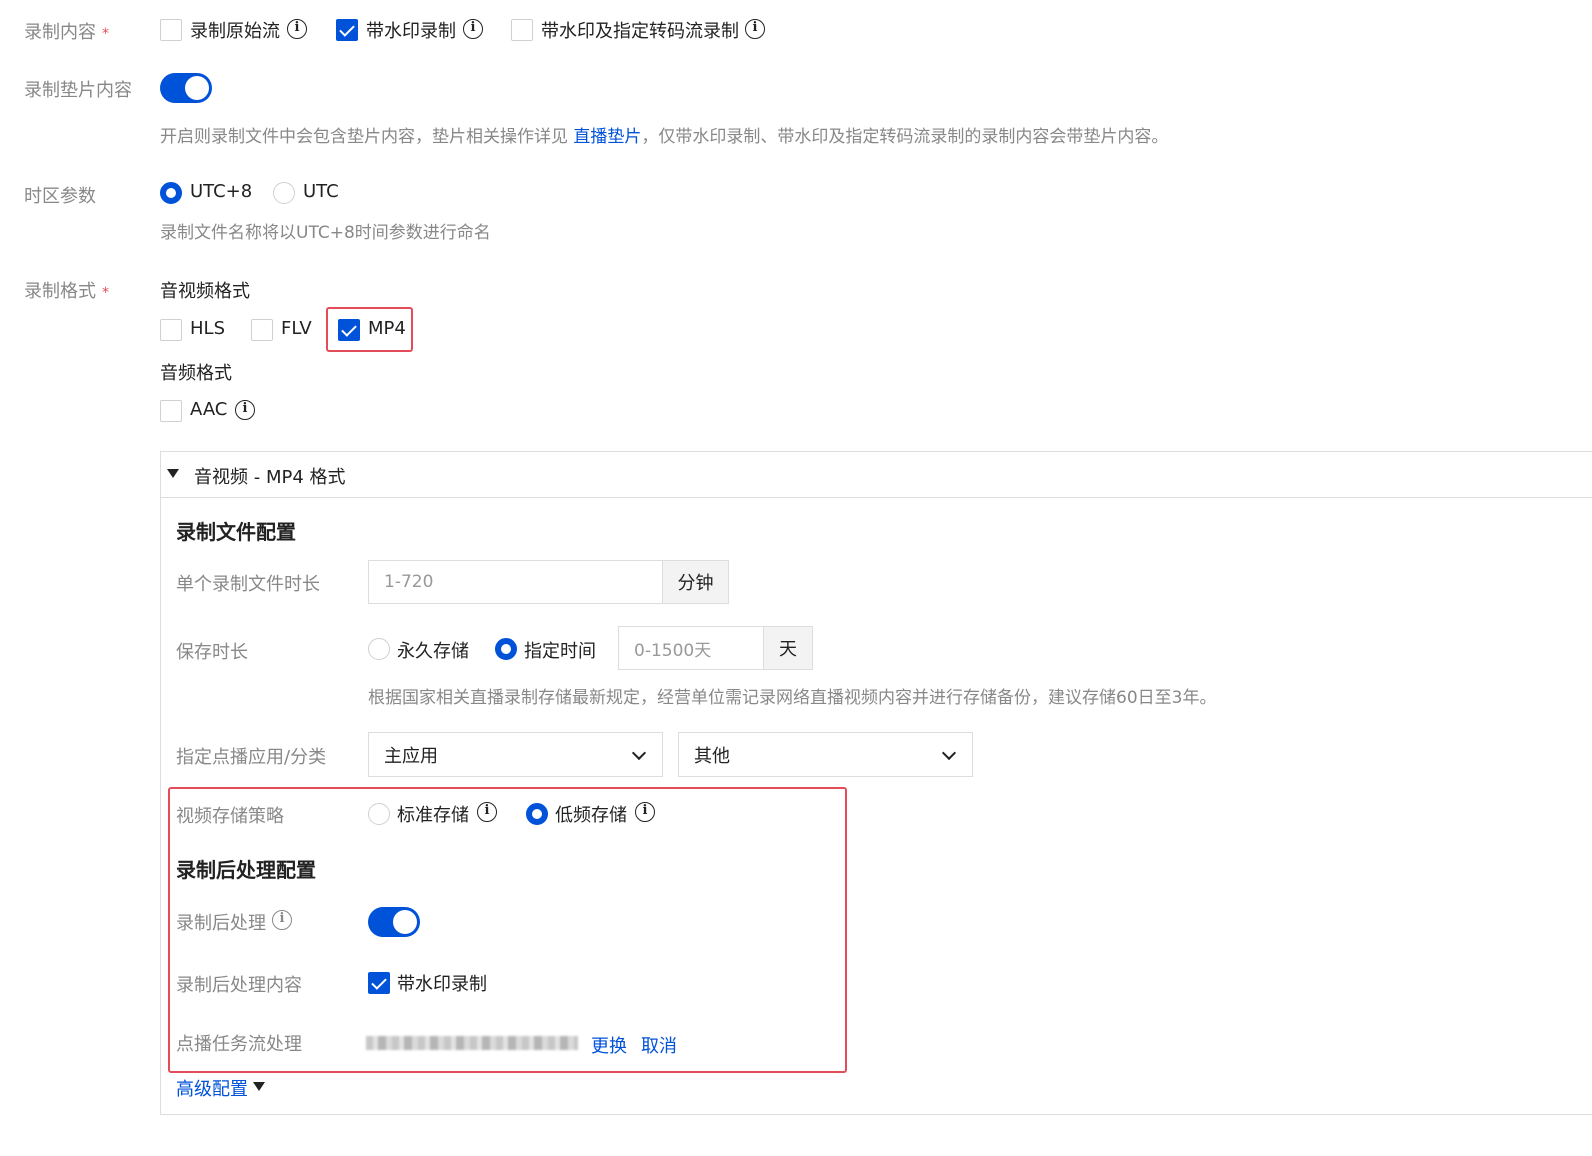 The height and width of the screenshot is (1156, 1592). What do you see at coordinates (591, 815) in the screenshot?
I see `radio-infrequent-storage-label: 低频存储` at bounding box center [591, 815].